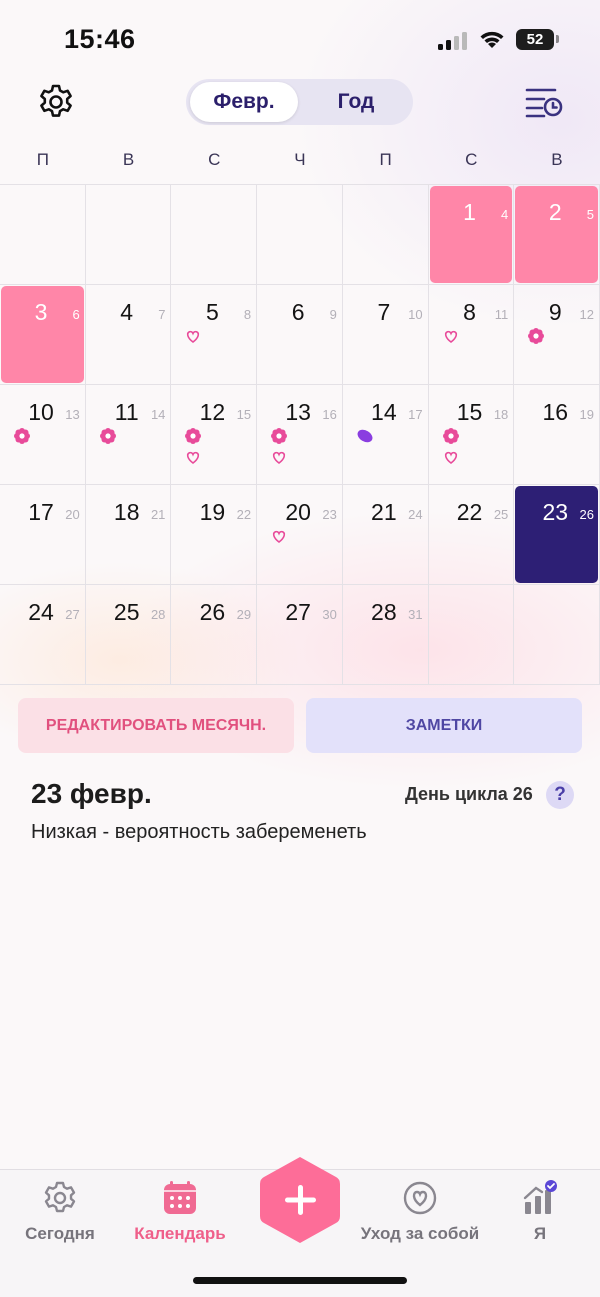 The width and height of the screenshot is (600, 1297). I want to click on calendar-day: 47, so click(128, 335).